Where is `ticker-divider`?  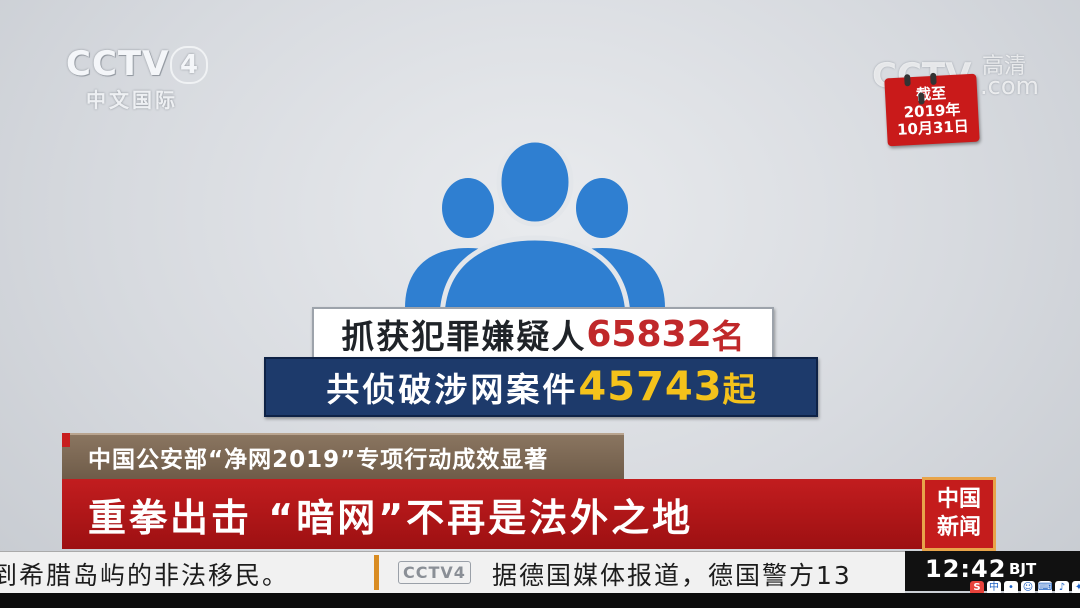
ticker-divider is located at coordinates (376, 572).